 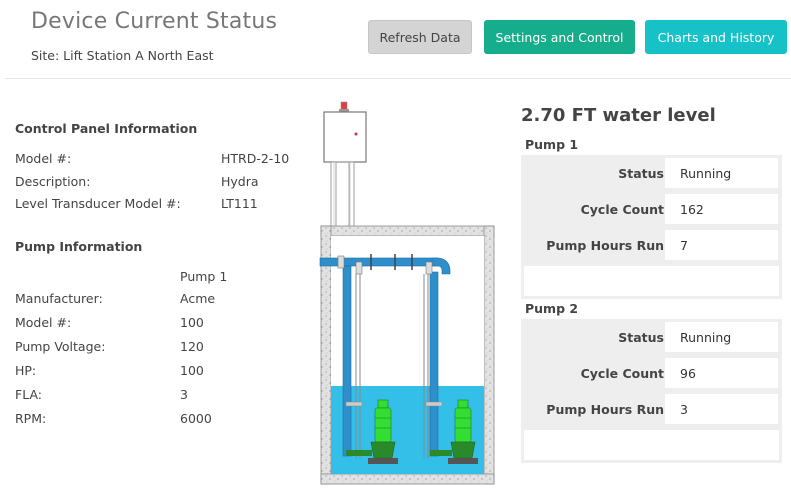 I want to click on header-divider, so click(x=398, y=78).